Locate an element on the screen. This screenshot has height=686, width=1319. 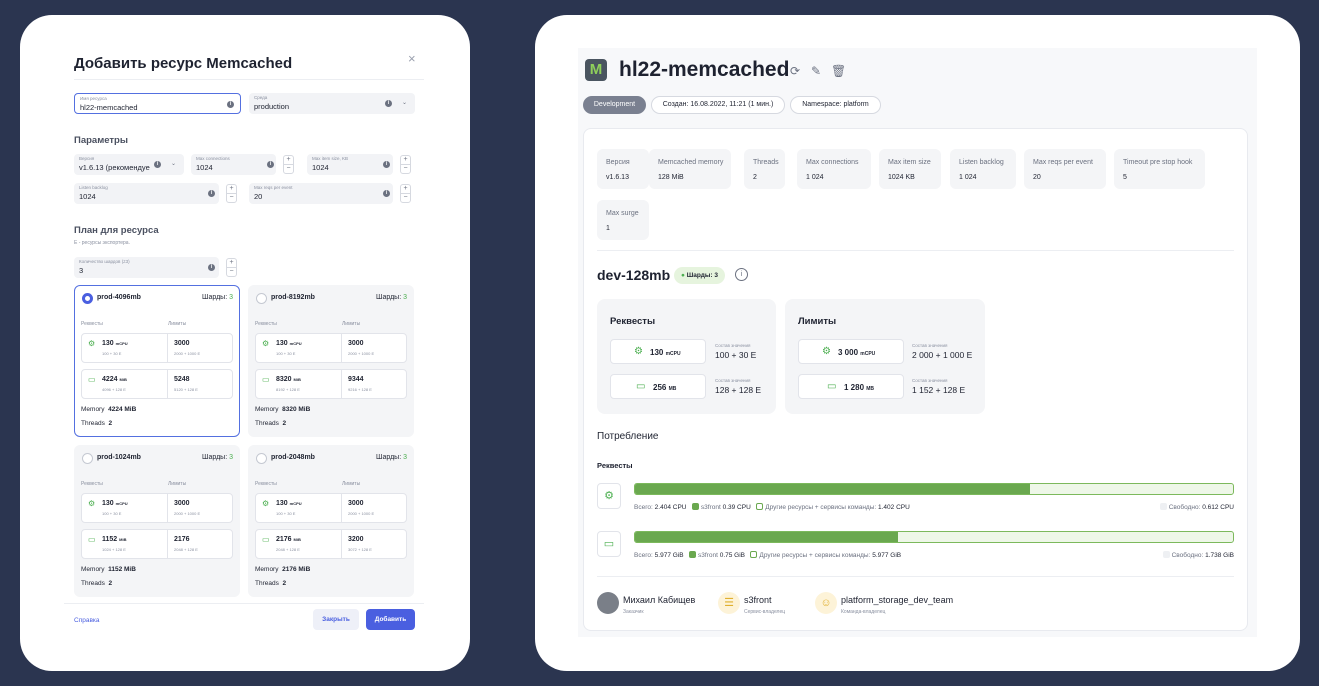
param-label: Max connections is located at coordinates (832, 162).